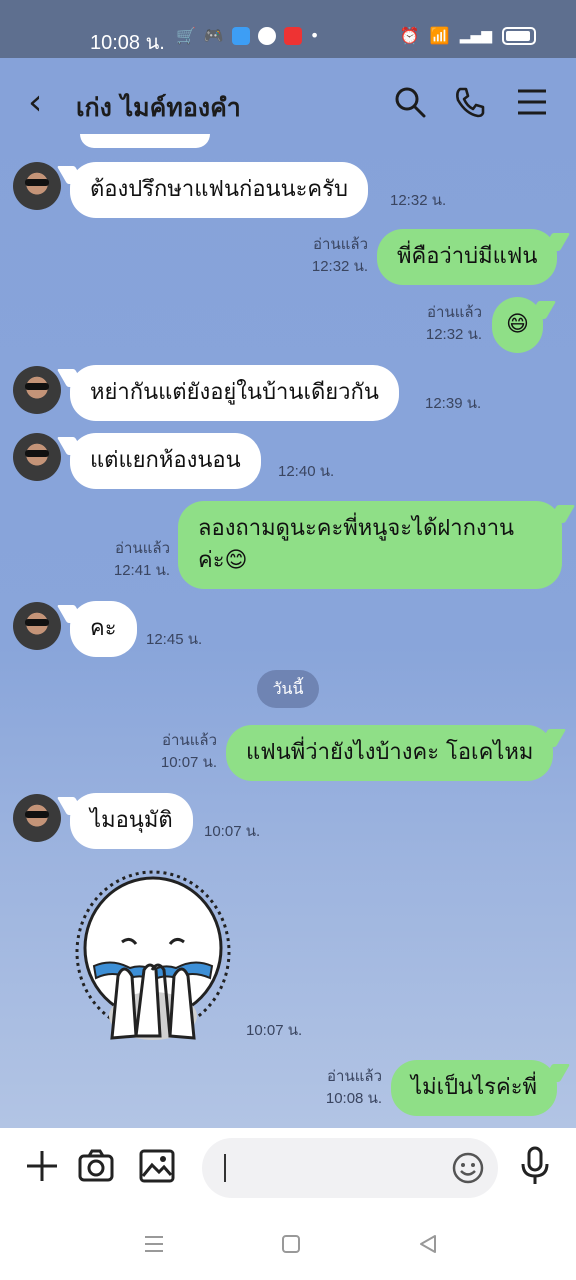  What do you see at coordinates (292, 35) in the screenshot?
I see `shop-icon` at bounding box center [292, 35].